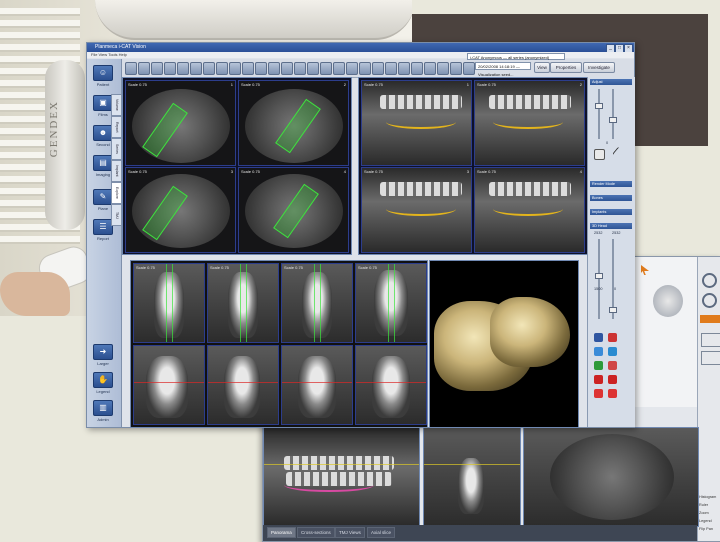  What do you see at coordinates (103, 73) in the screenshot?
I see `patient-icon: ☺` at bounding box center [103, 73].